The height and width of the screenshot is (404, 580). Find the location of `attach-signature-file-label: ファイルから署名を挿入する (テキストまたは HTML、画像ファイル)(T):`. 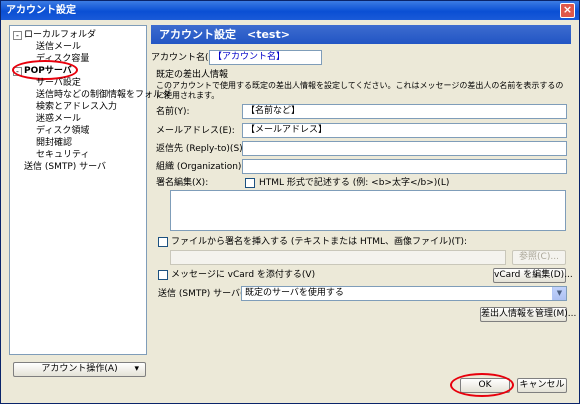

attach-signature-file-label: ファイルから署名を挿入する (テキストまたは HTML、画像ファイル)(T): is located at coordinates (319, 242).